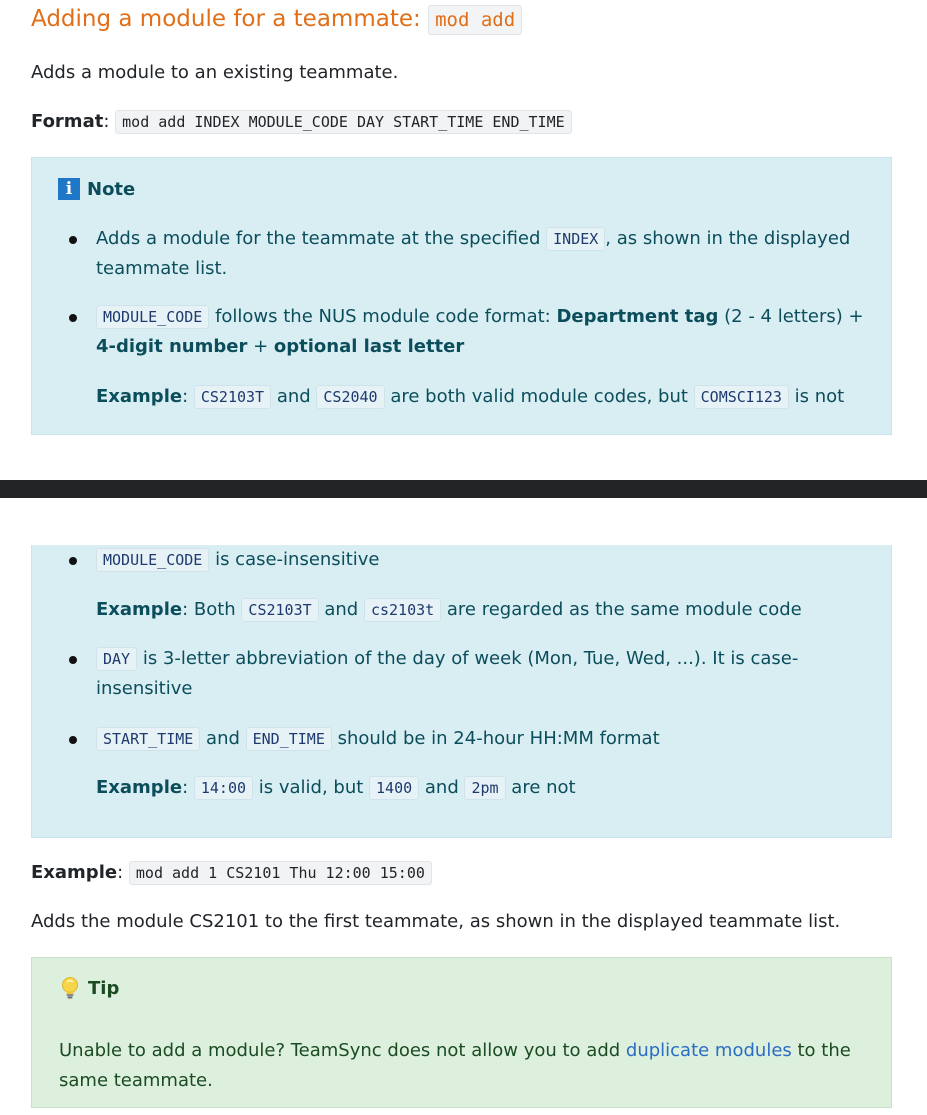  Describe the element at coordinates (230, 19) in the screenshot. I see `heading-text: Adding a module for a teammate:` at that location.